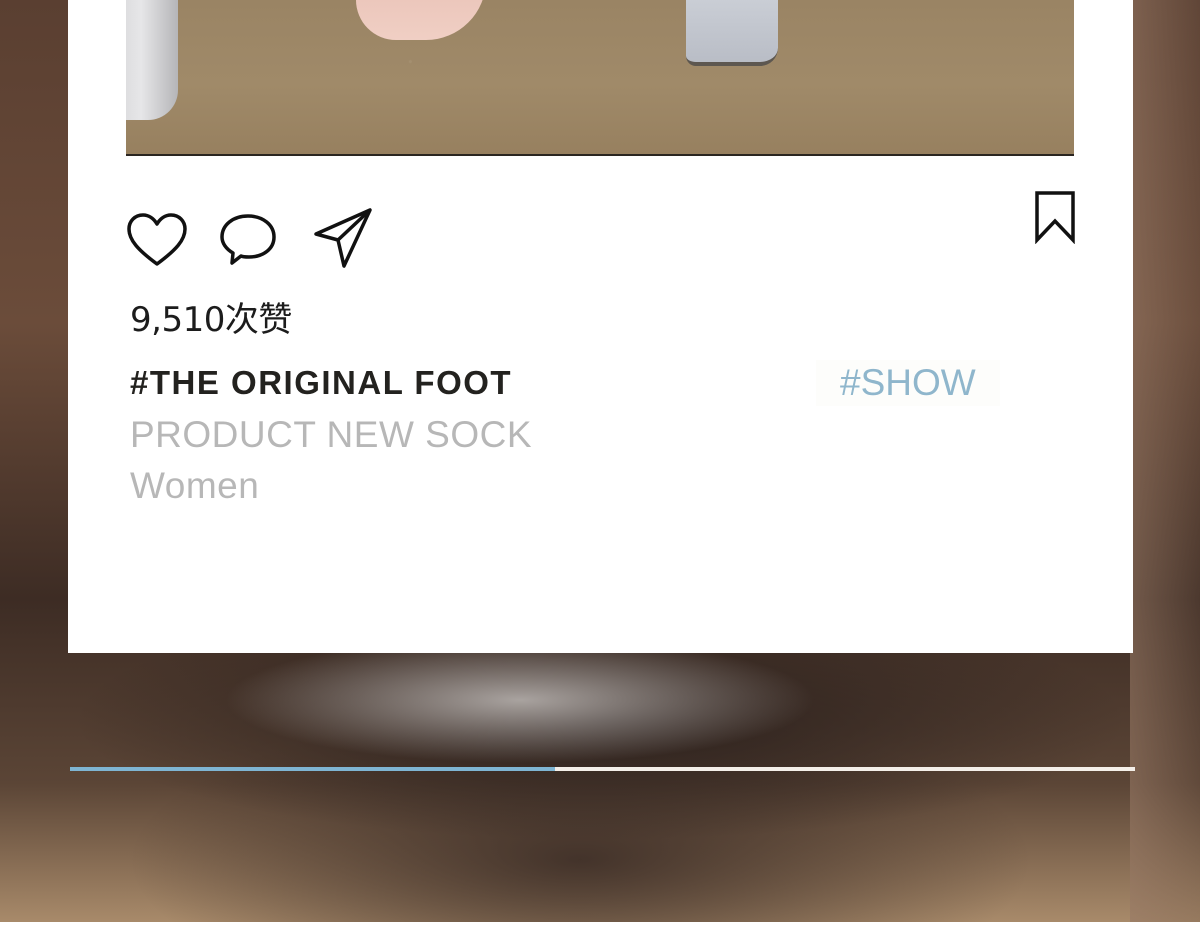 This screenshot has height=950, width=1200. What do you see at coordinates (732, 33) in the screenshot?
I see `photo-sock` at bounding box center [732, 33].